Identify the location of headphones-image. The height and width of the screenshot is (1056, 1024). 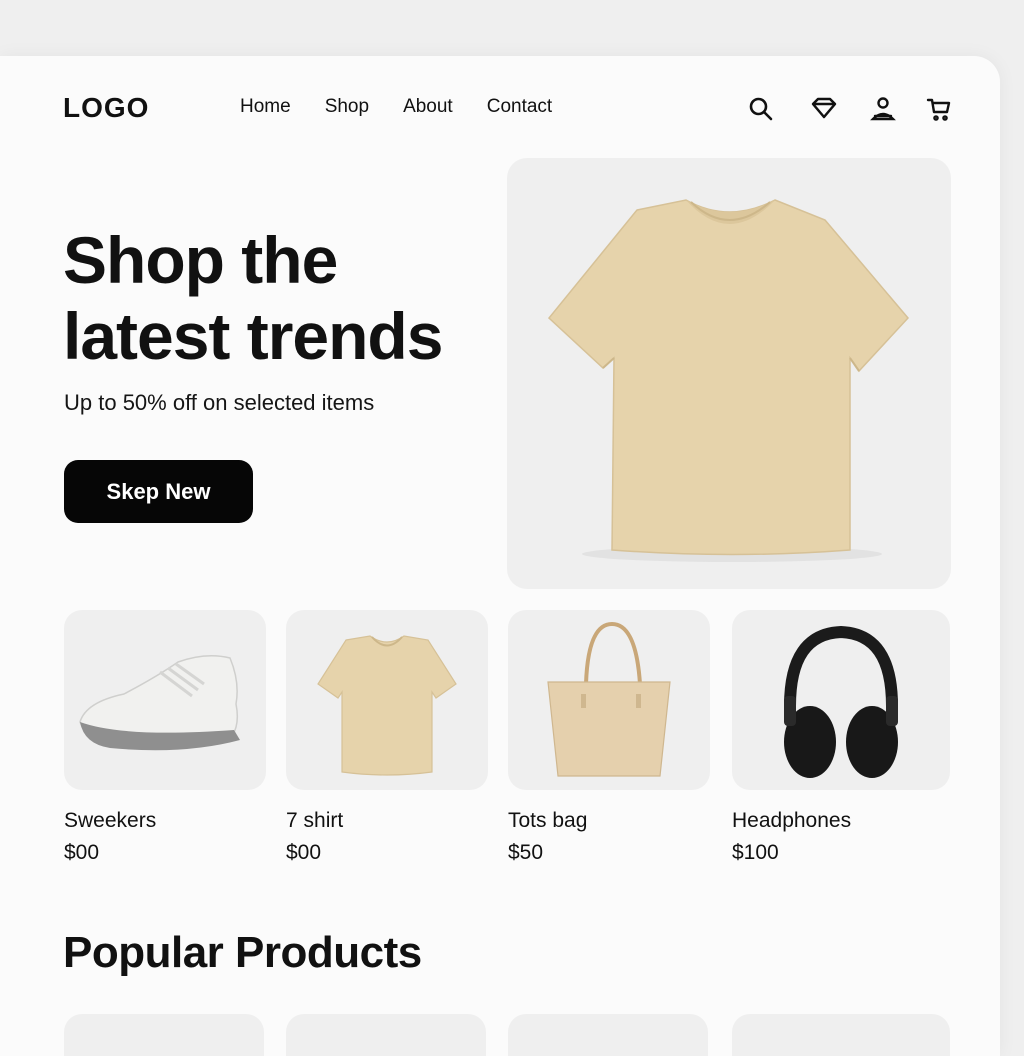
(841, 700).